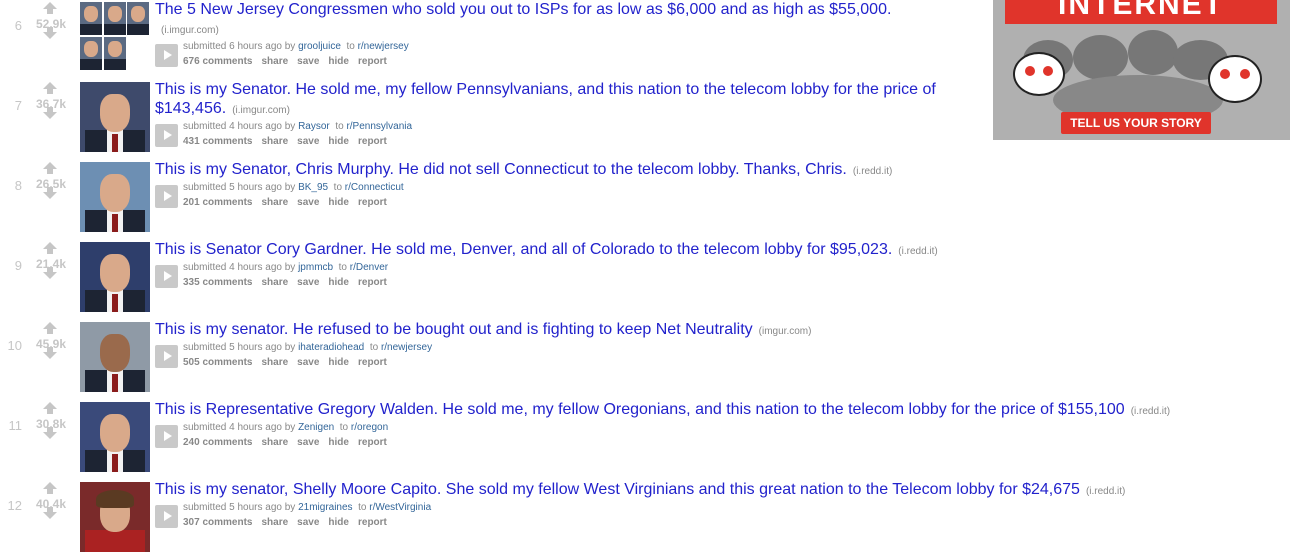 Image resolution: width=1290 pixels, height=558 pixels. Describe the element at coordinates (217, 442) in the screenshot. I see `comments-link: 240 comments` at that location.